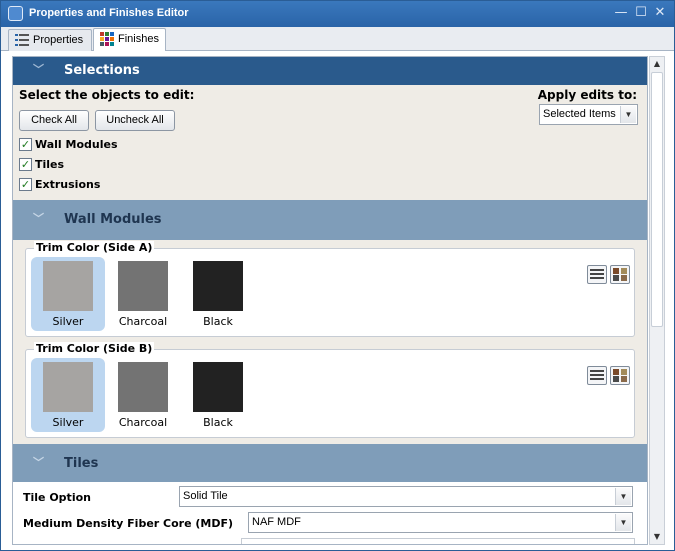 Image resolution: width=675 pixels, height=551 pixels. Describe the element at coordinates (438, 541) in the screenshot. I see `next-field-partial` at that location.